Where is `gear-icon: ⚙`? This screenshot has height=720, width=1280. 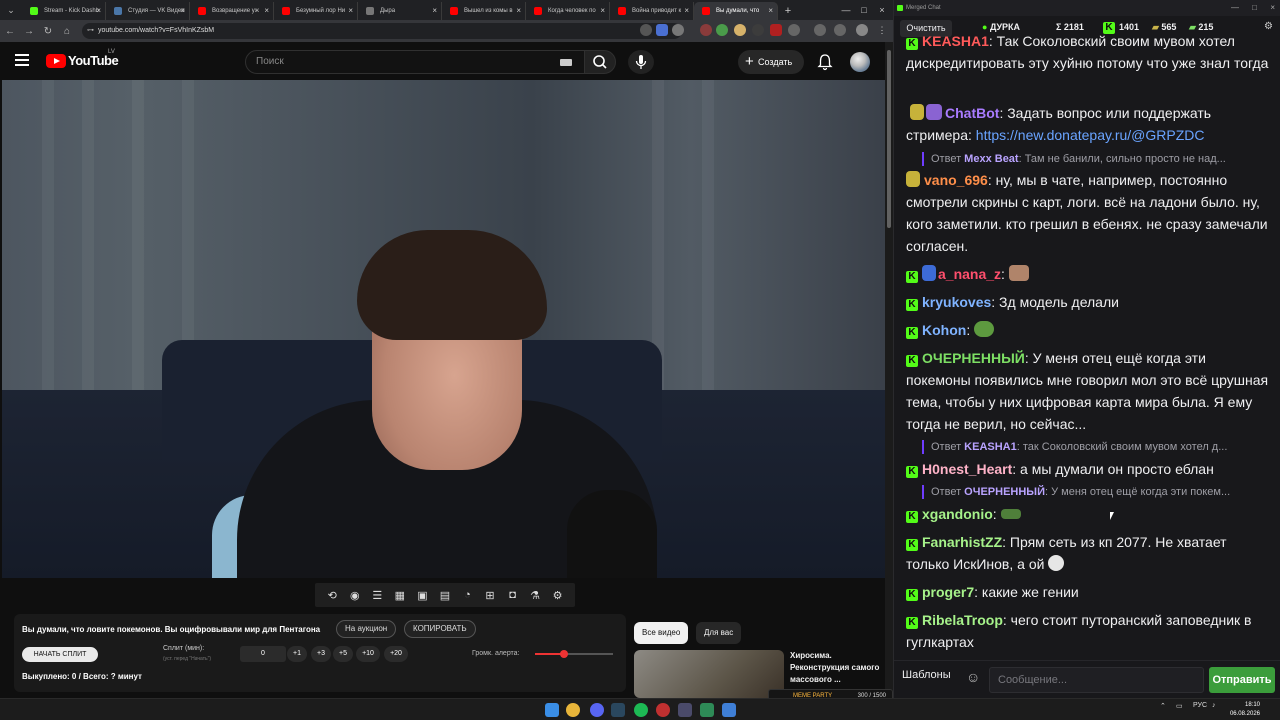 gear-icon: ⚙ is located at coordinates (558, 595).